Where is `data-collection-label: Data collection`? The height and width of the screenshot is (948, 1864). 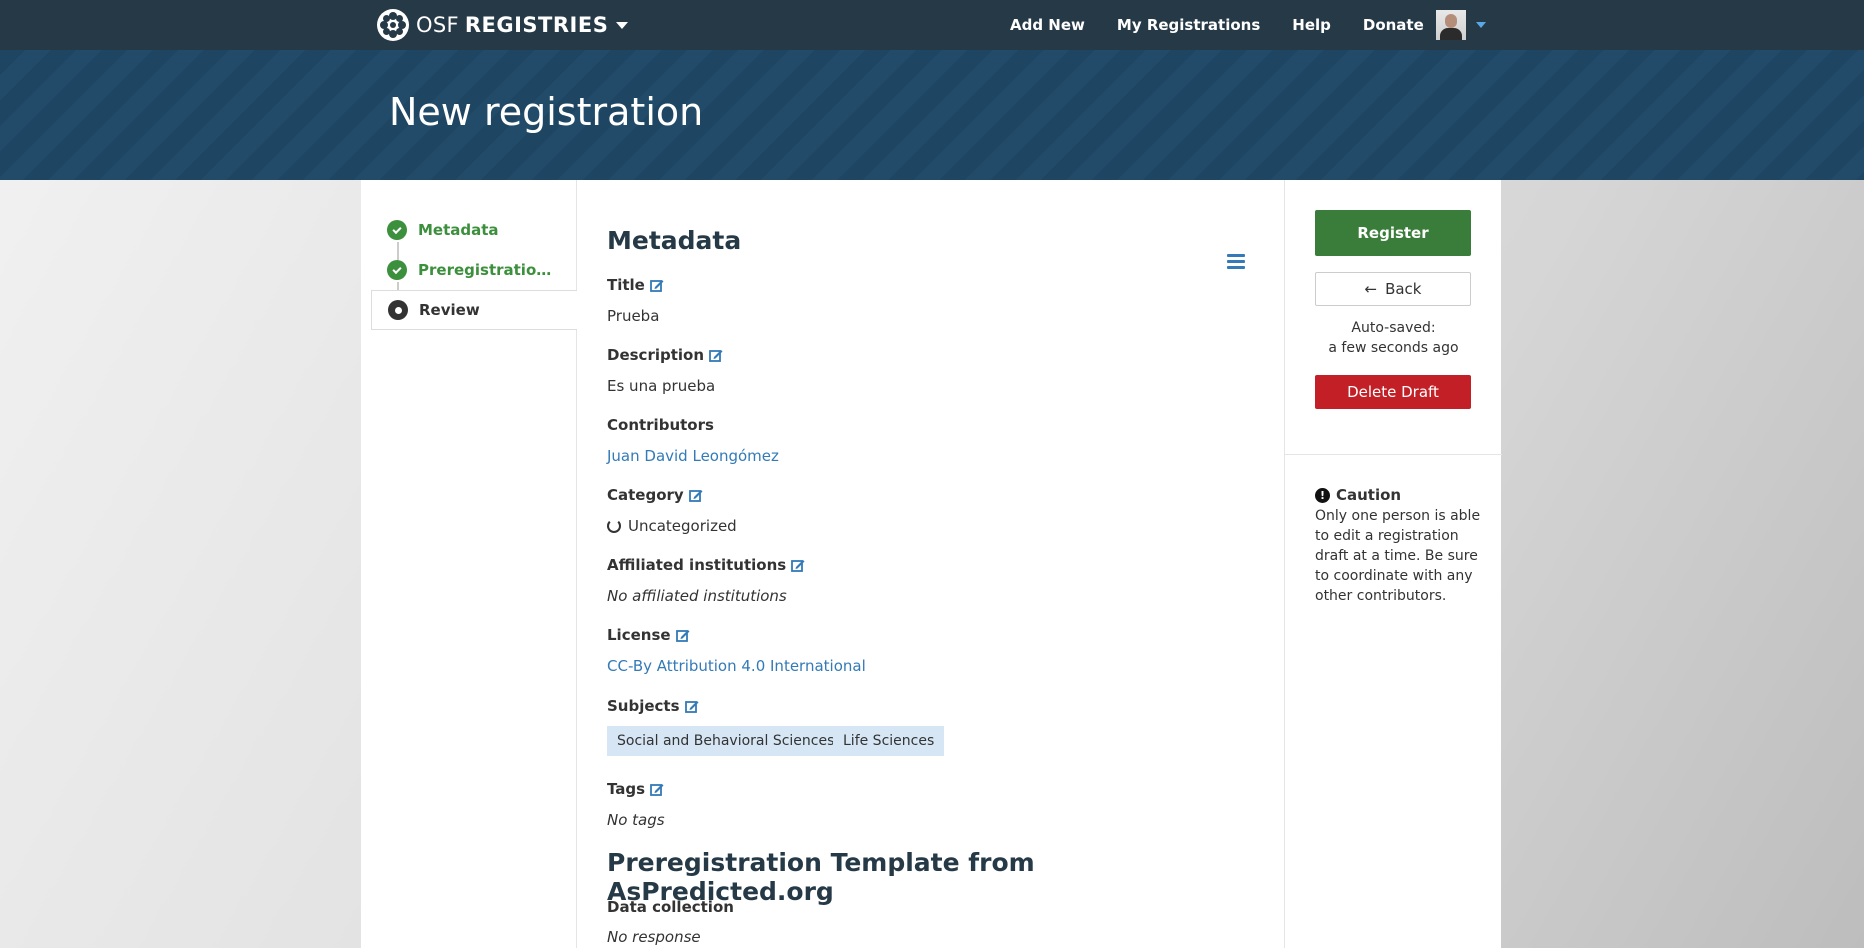 data-collection-label: Data collection is located at coordinates (670, 907).